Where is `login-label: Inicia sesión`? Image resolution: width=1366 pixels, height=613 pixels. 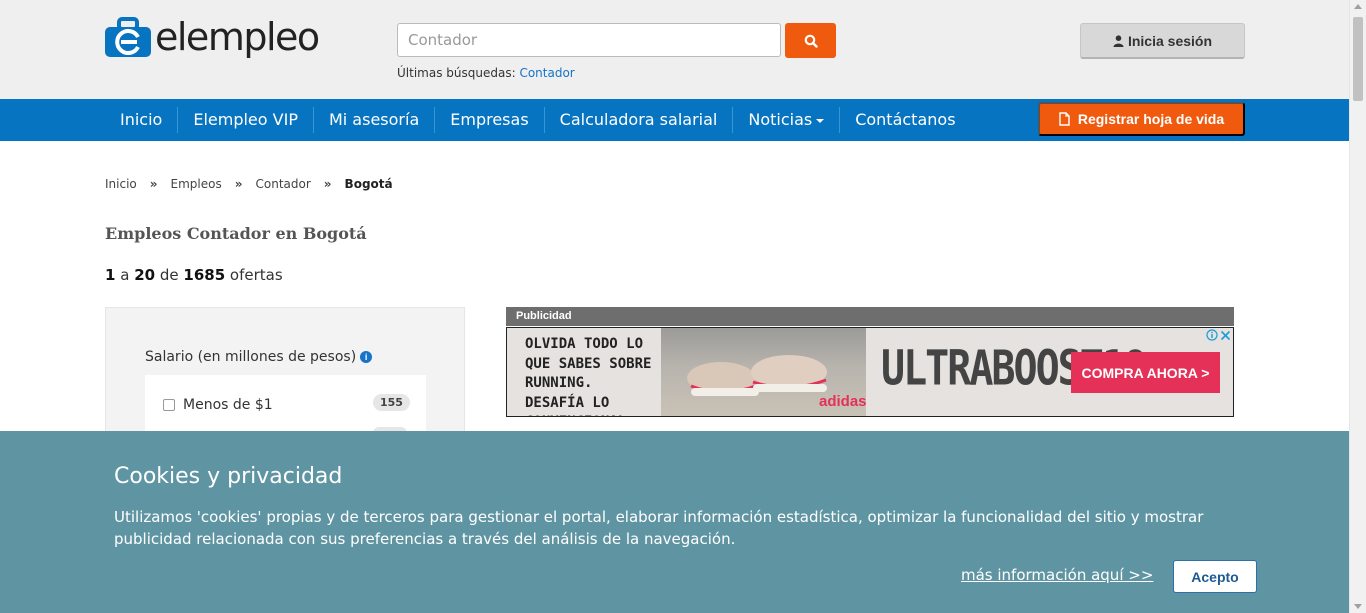
login-label: Inicia sesión is located at coordinates (1170, 40).